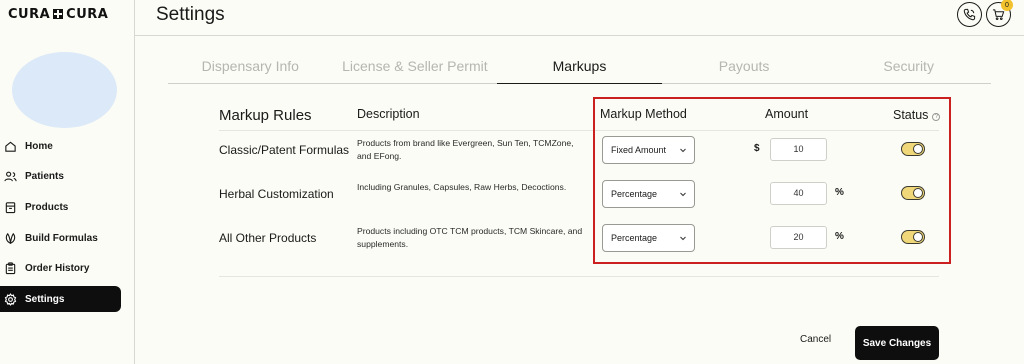 This screenshot has width=1024, height=364. What do you see at coordinates (388, 114) in the screenshot?
I see `description-header: Description` at bounding box center [388, 114].